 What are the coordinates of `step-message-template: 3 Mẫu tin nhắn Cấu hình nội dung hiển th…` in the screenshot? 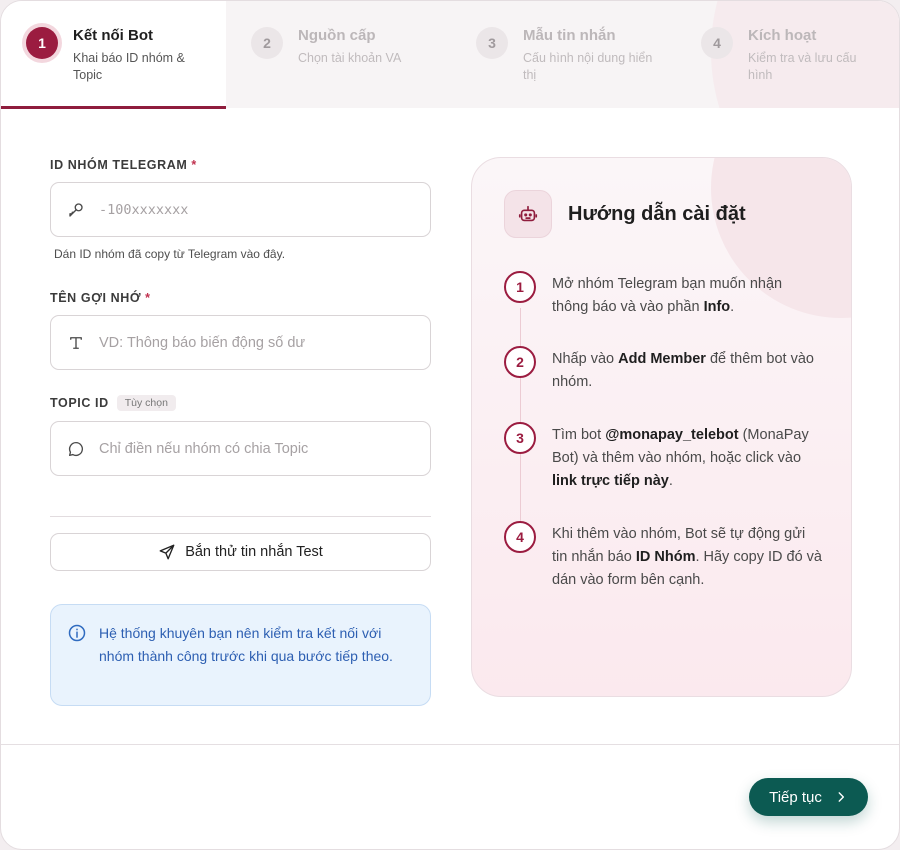 It's located at (563, 54).